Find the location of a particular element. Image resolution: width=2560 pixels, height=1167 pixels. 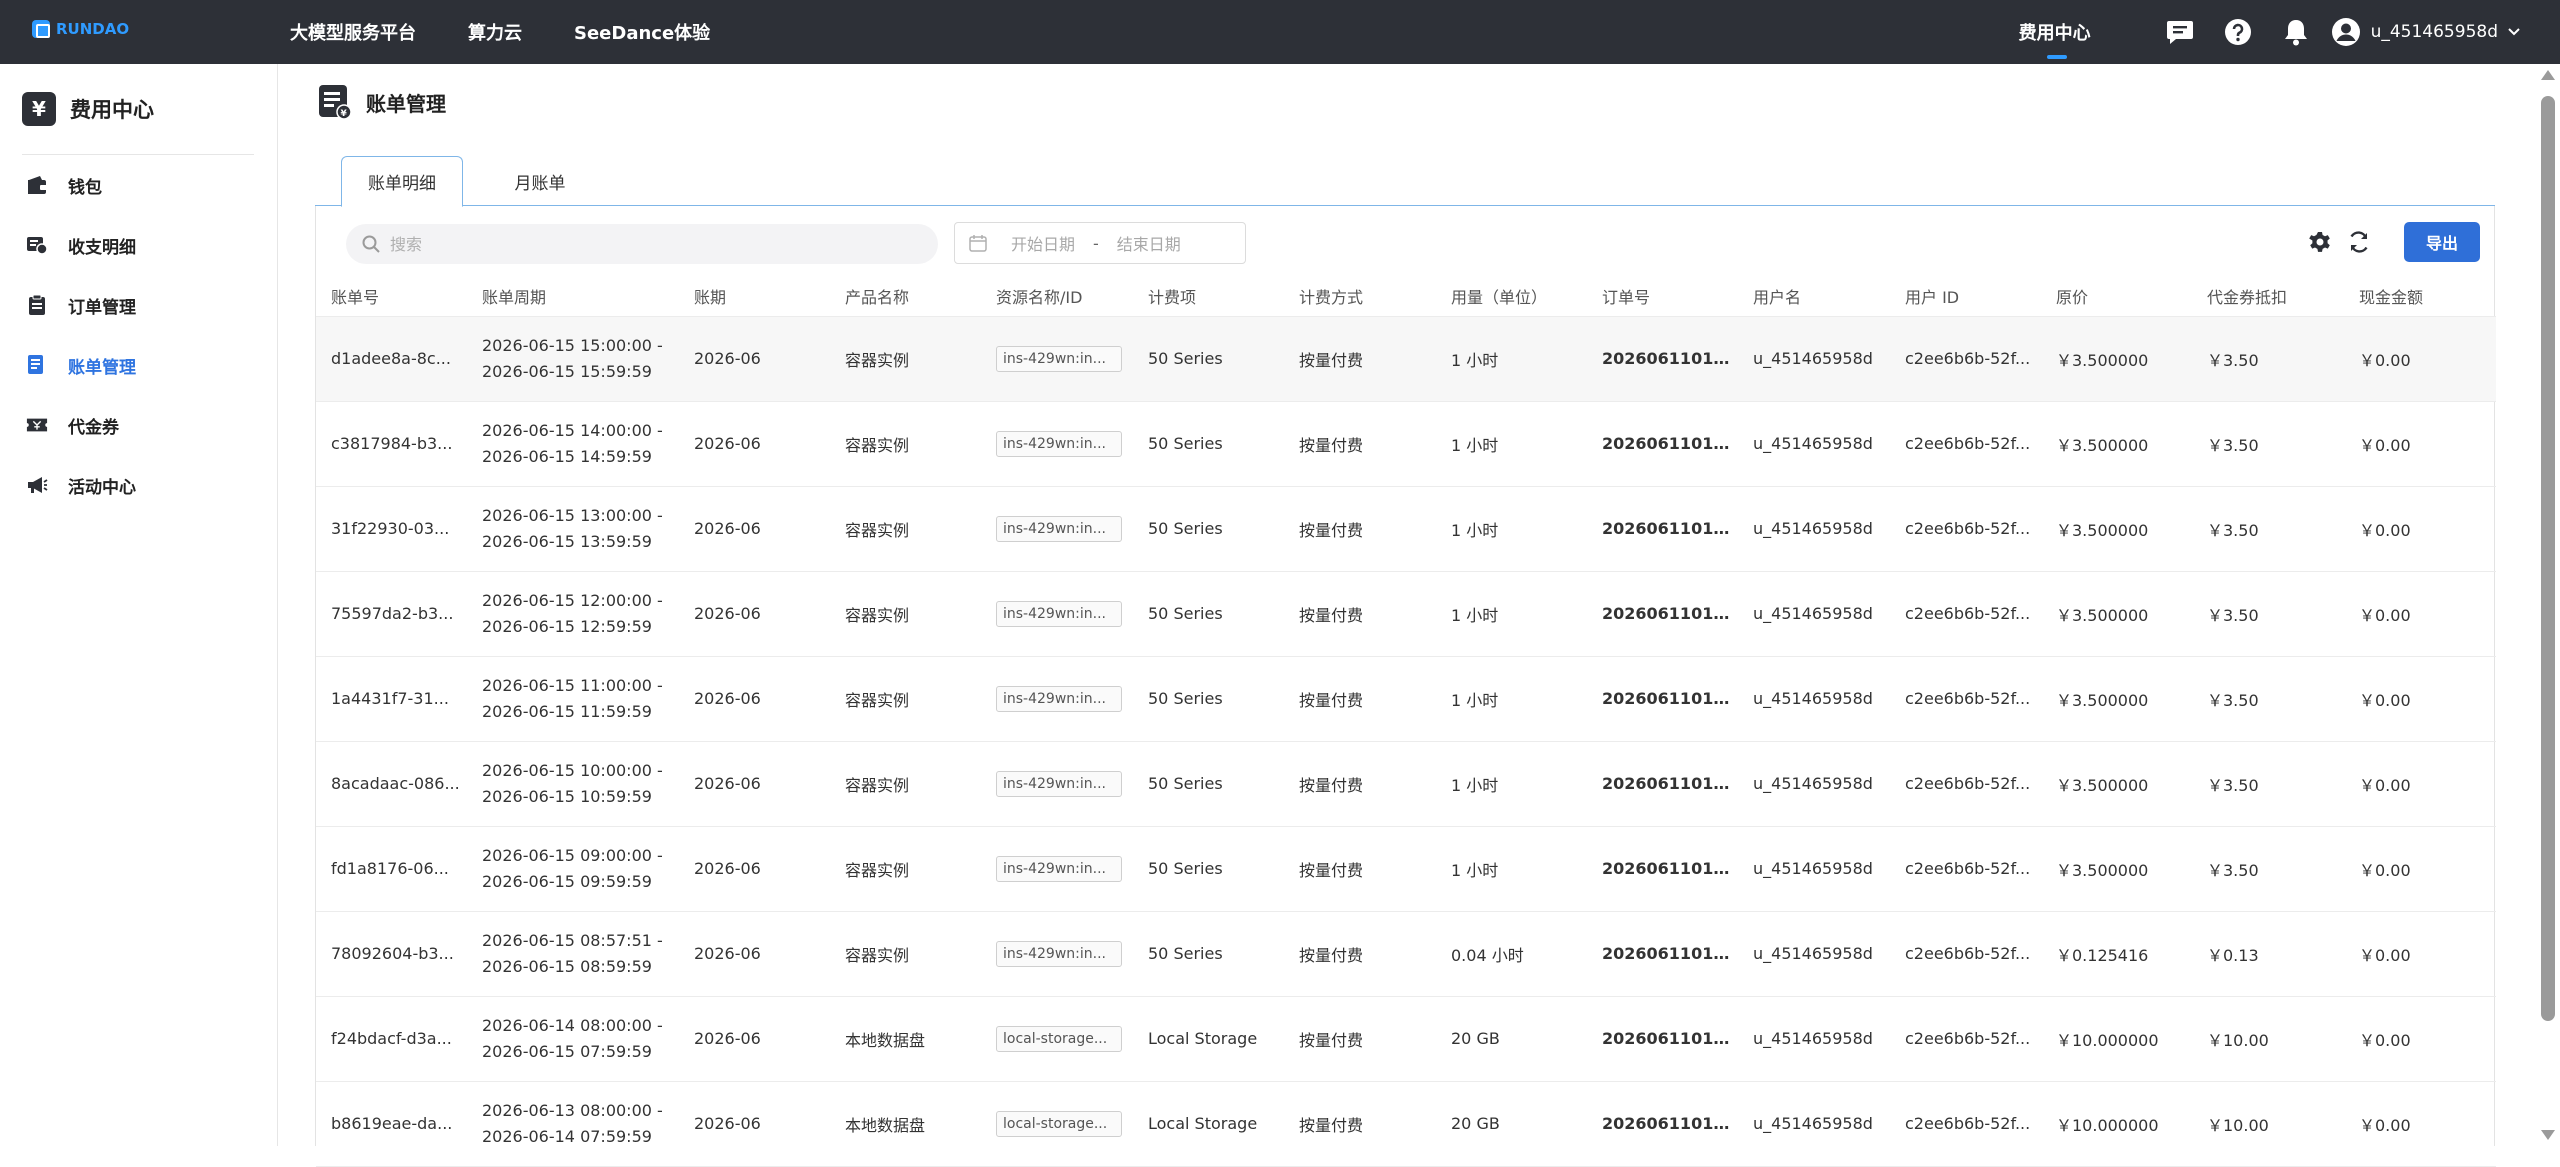

page-scrollbar is located at coordinates (2548, 605).